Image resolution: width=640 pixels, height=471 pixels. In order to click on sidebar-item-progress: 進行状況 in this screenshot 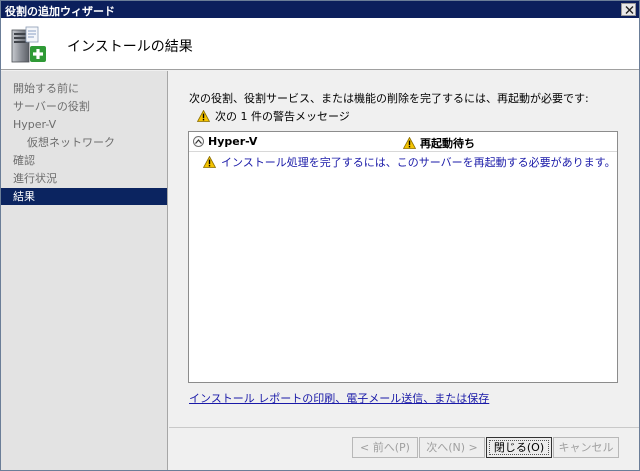, I will do `click(84, 178)`.